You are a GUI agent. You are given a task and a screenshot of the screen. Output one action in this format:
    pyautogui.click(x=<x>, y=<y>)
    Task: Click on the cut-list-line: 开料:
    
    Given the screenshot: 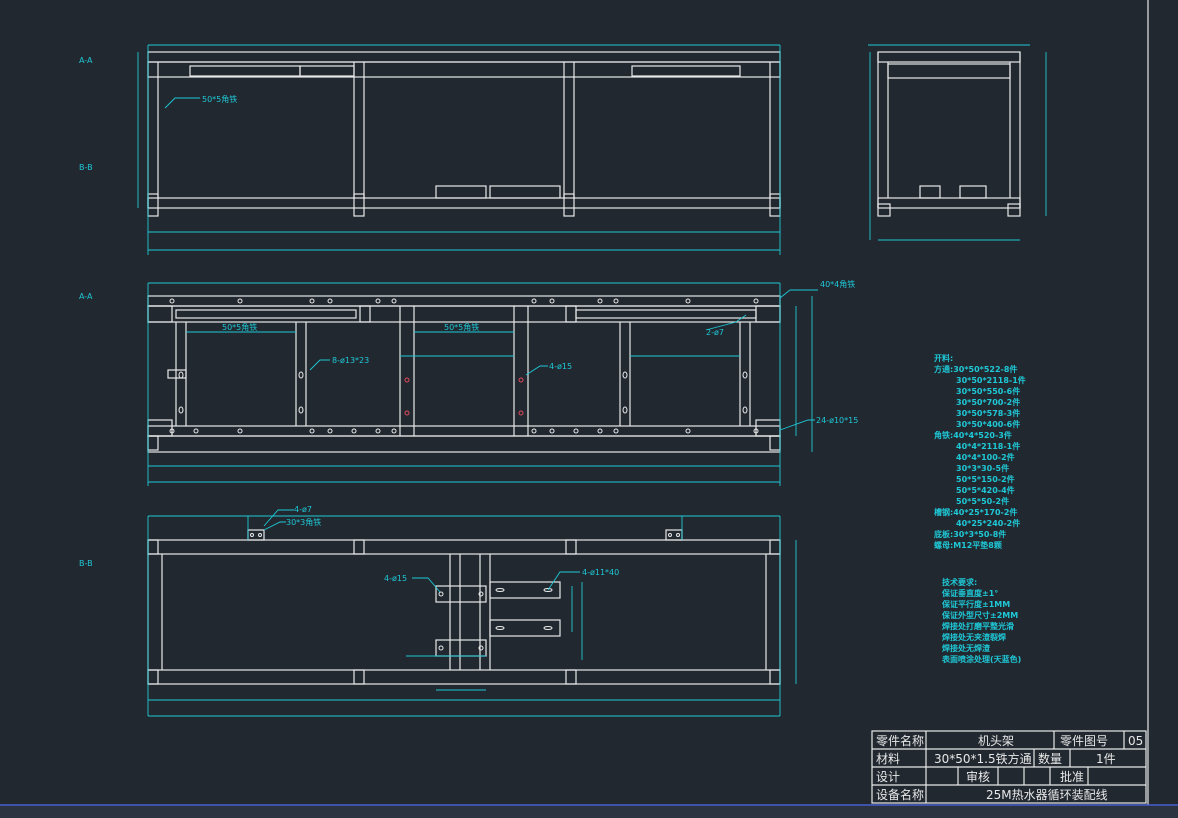 What is the action you would take?
    pyautogui.click(x=943, y=358)
    